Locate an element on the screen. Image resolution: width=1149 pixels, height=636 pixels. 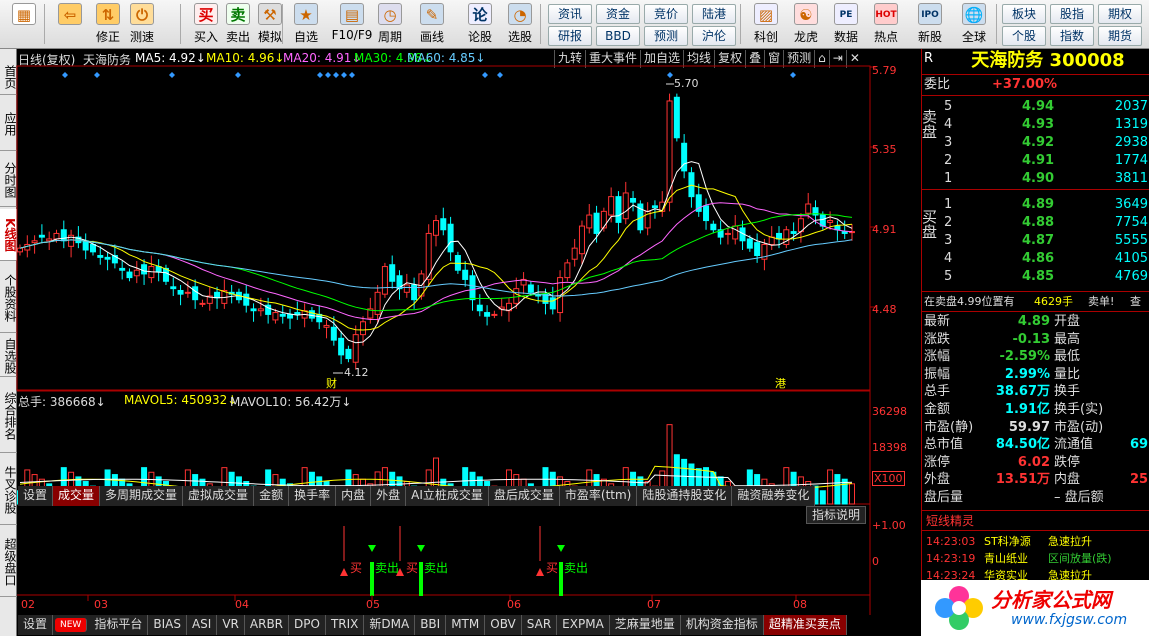
ask-price: 4.94 is located at coordinates (1038, 106).